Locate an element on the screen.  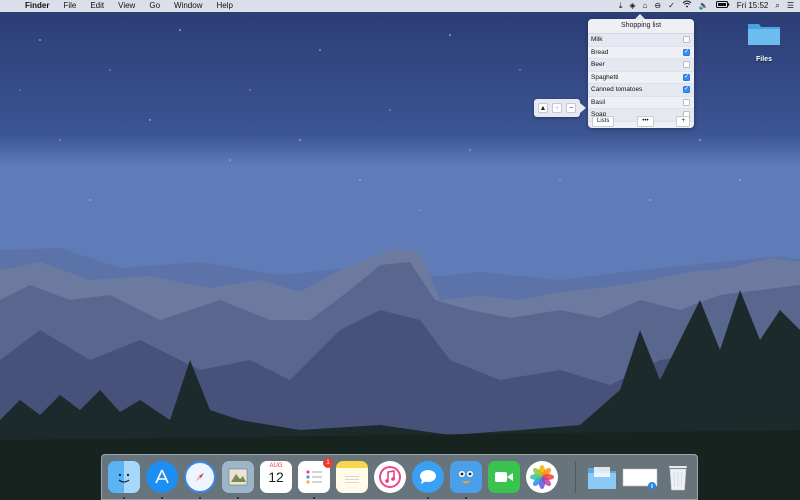
shopping-item-label: Basil is located at coordinates (598, 102).